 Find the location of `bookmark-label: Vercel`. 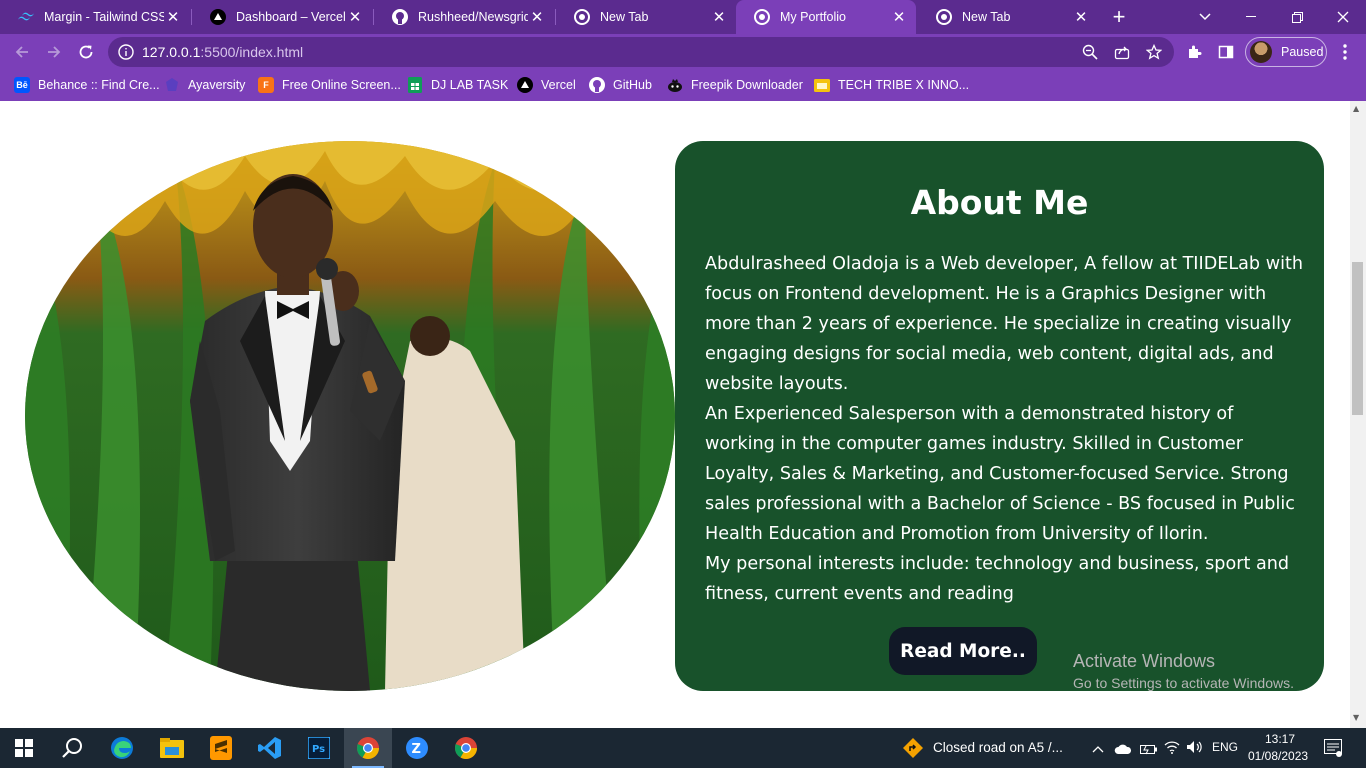

bookmark-label: Vercel is located at coordinates (558, 85).